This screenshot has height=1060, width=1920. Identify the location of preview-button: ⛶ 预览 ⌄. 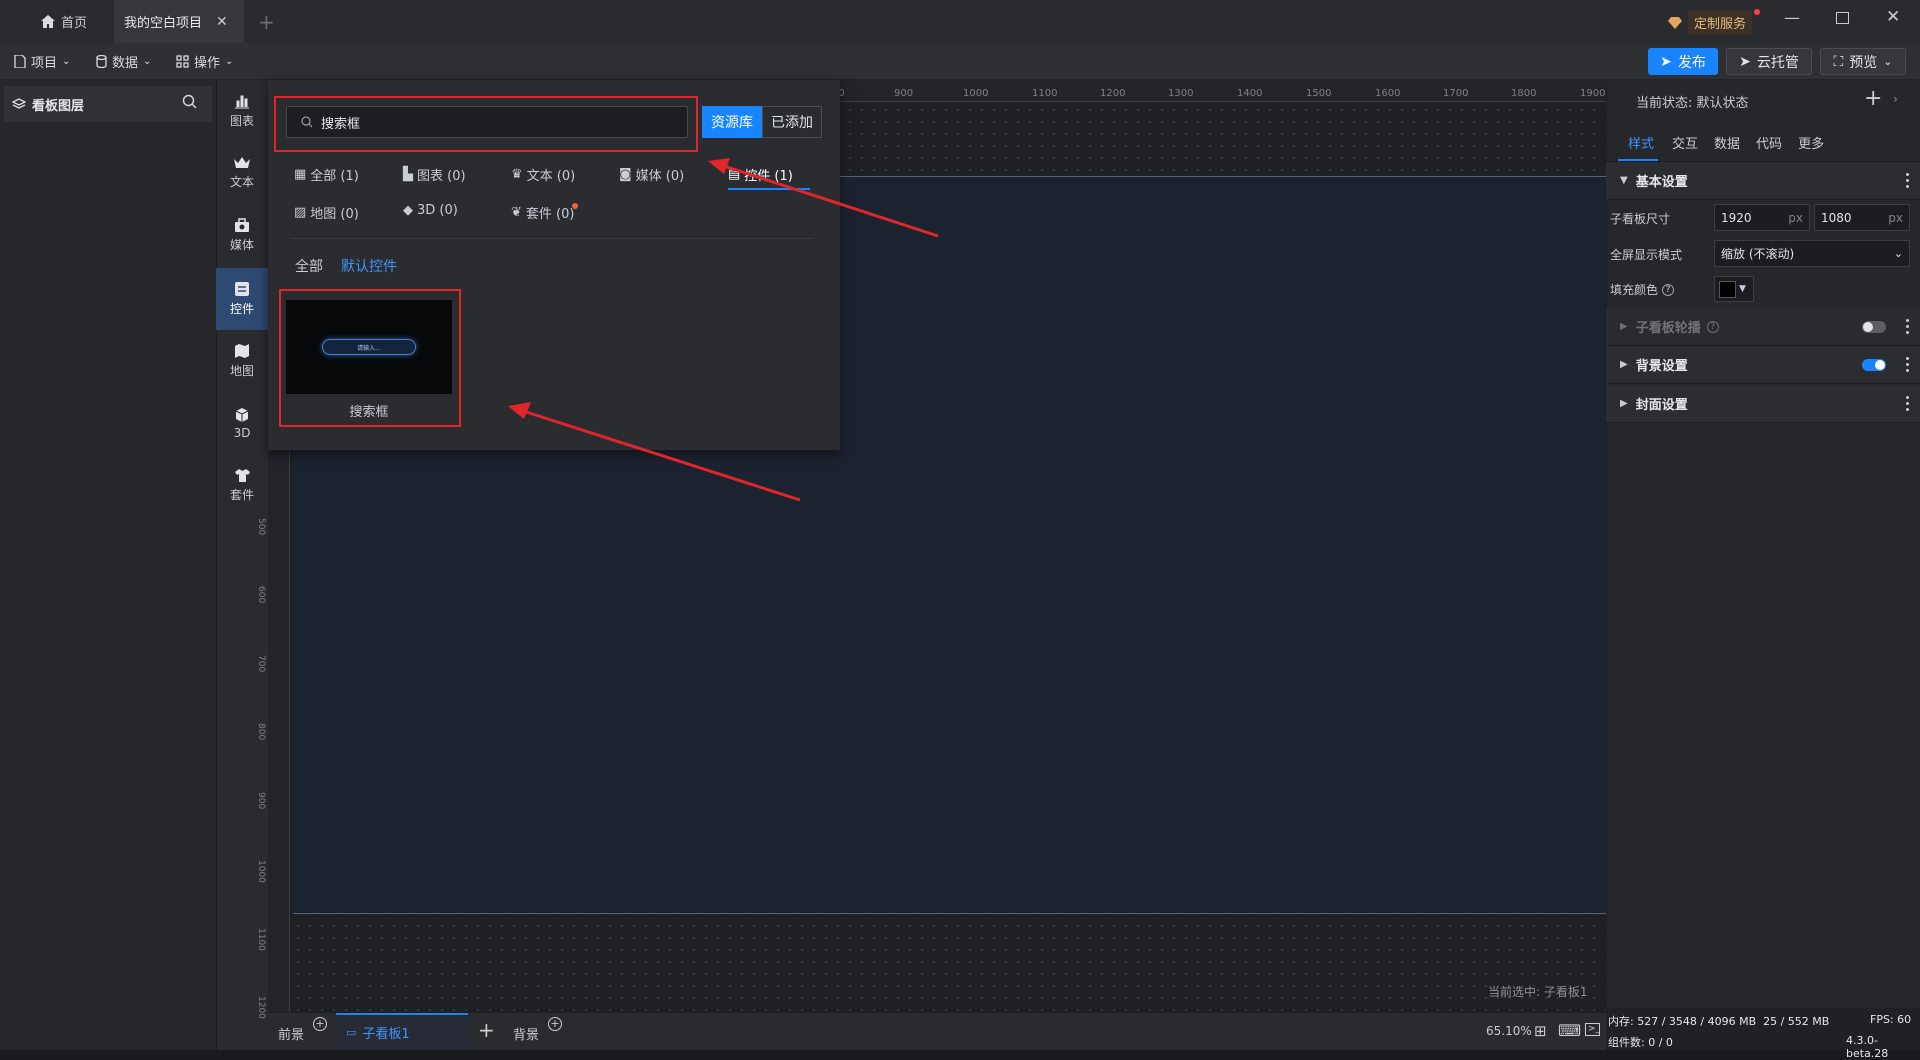
(1863, 61).